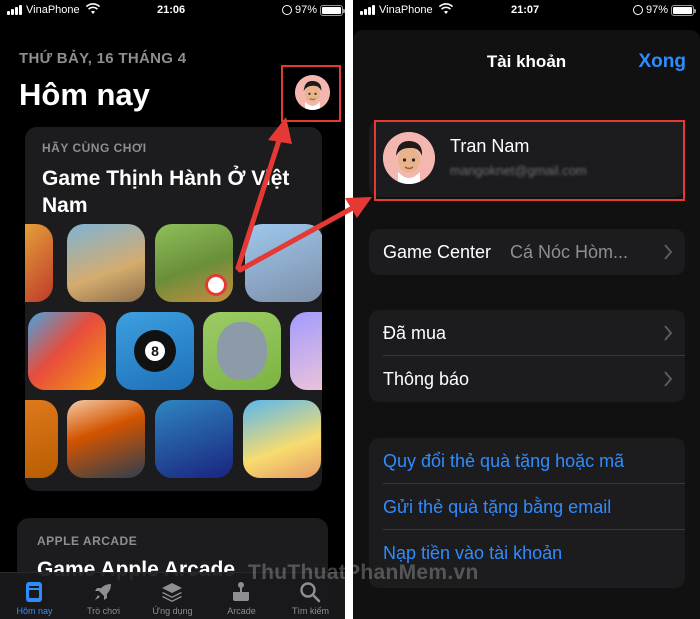  I want to click on layers-icon, so click(172, 592).